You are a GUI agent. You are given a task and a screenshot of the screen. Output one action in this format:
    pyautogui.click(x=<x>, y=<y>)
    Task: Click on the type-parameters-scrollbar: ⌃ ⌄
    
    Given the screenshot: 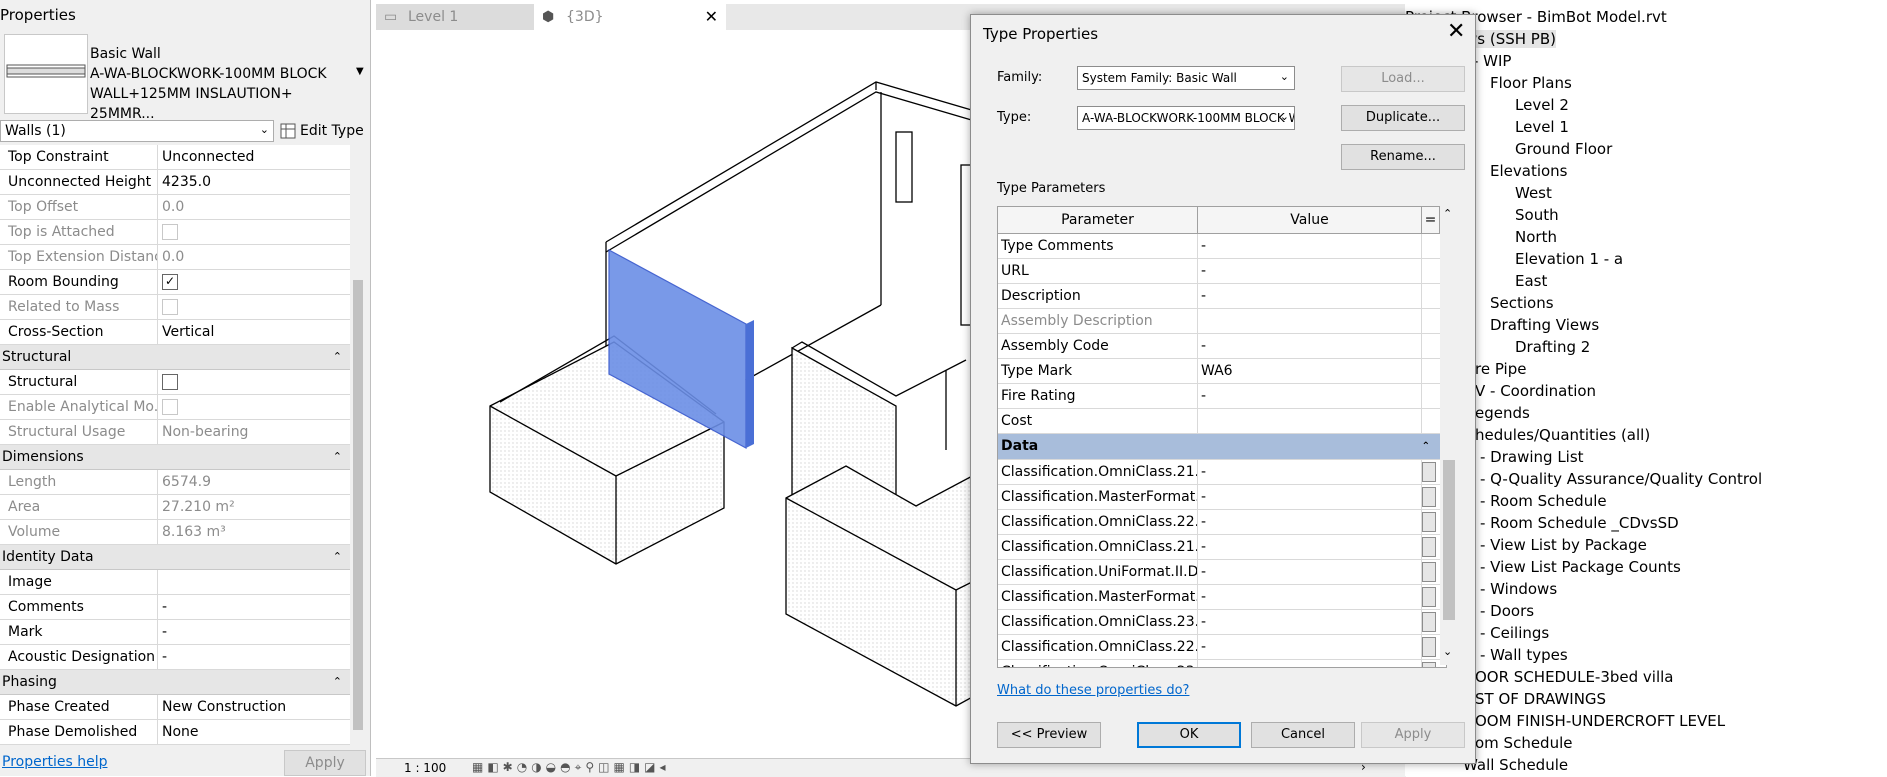 What is the action you would take?
    pyautogui.click(x=1449, y=435)
    